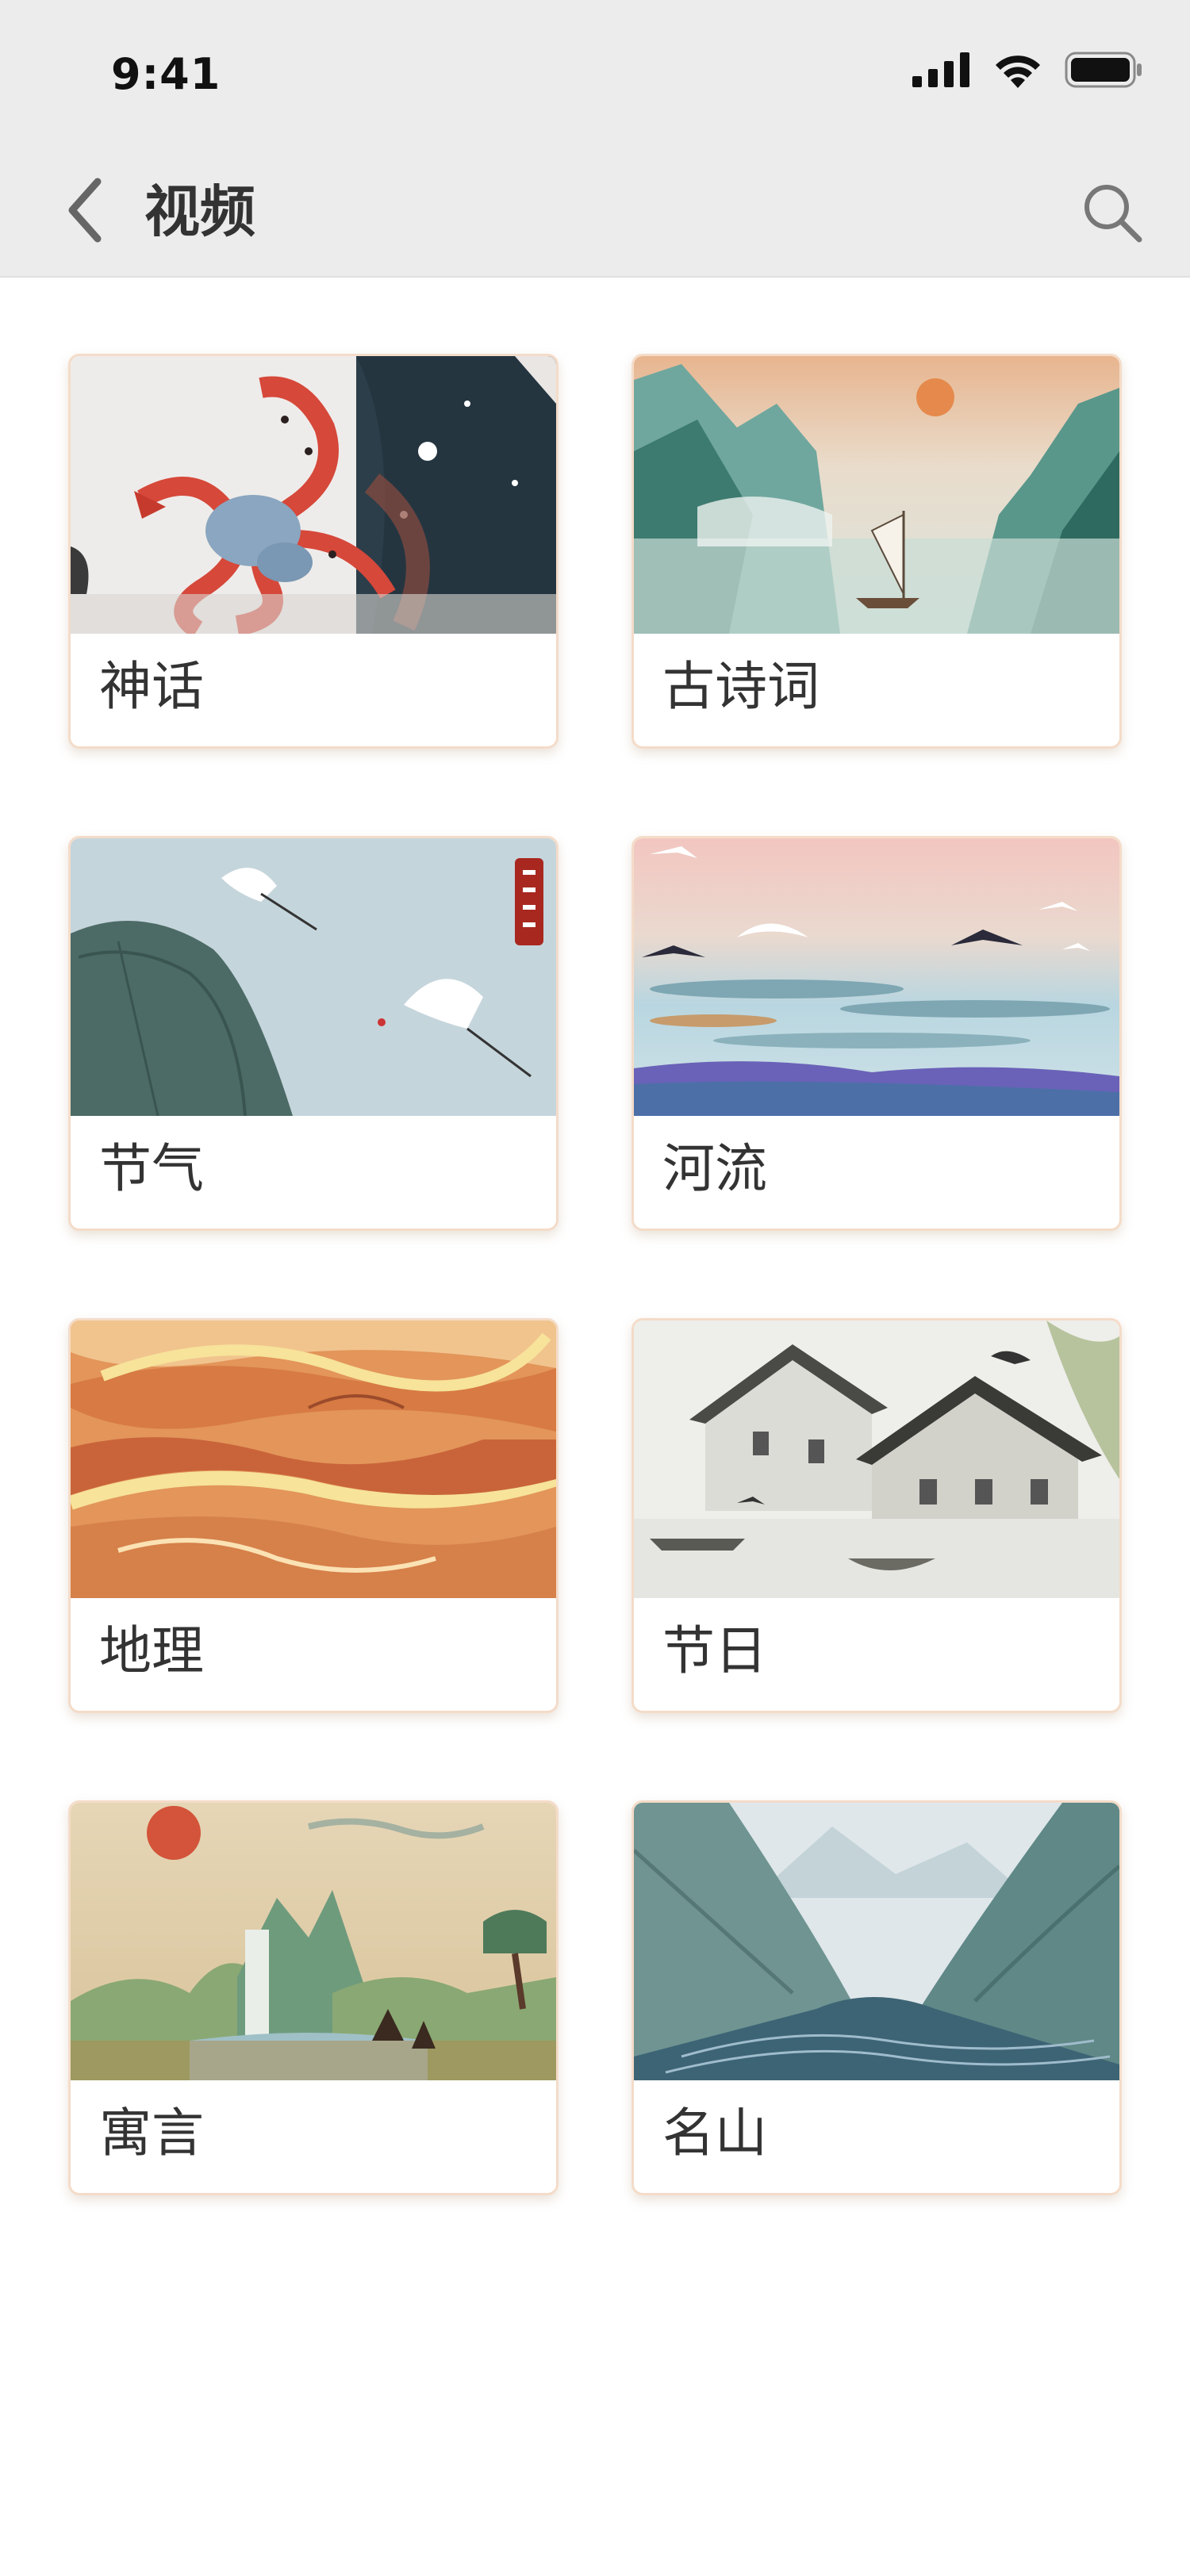  I want to click on category-label: 节日, so click(714, 1651).